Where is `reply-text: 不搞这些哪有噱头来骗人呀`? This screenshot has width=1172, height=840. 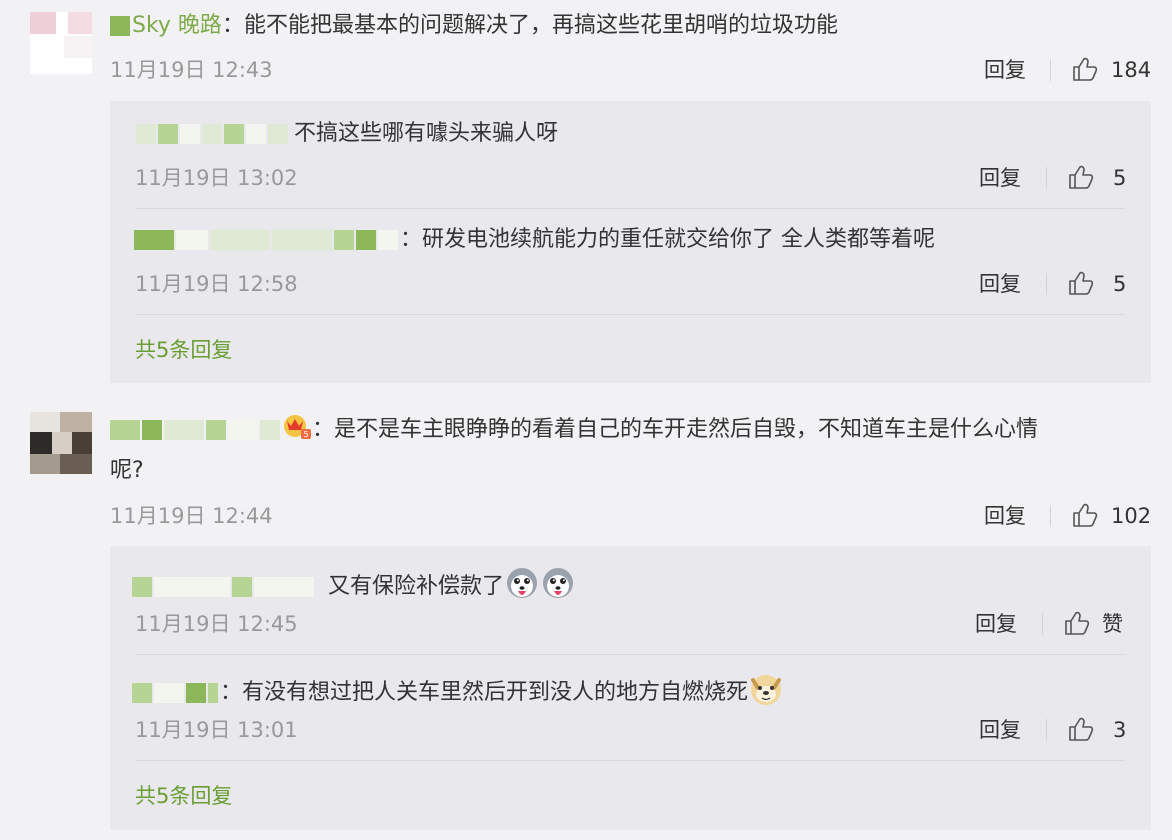 reply-text: 不搞这些哪有噱头来骗人呀 is located at coordinates (426, 133).